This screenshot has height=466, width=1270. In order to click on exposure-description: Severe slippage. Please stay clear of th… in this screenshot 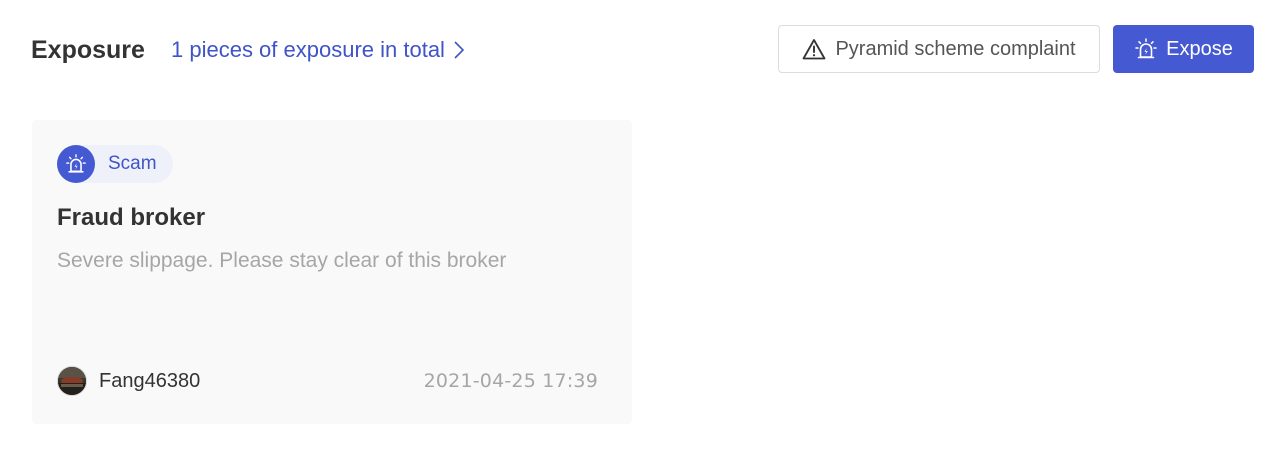, I will do `click(282, 260)`.